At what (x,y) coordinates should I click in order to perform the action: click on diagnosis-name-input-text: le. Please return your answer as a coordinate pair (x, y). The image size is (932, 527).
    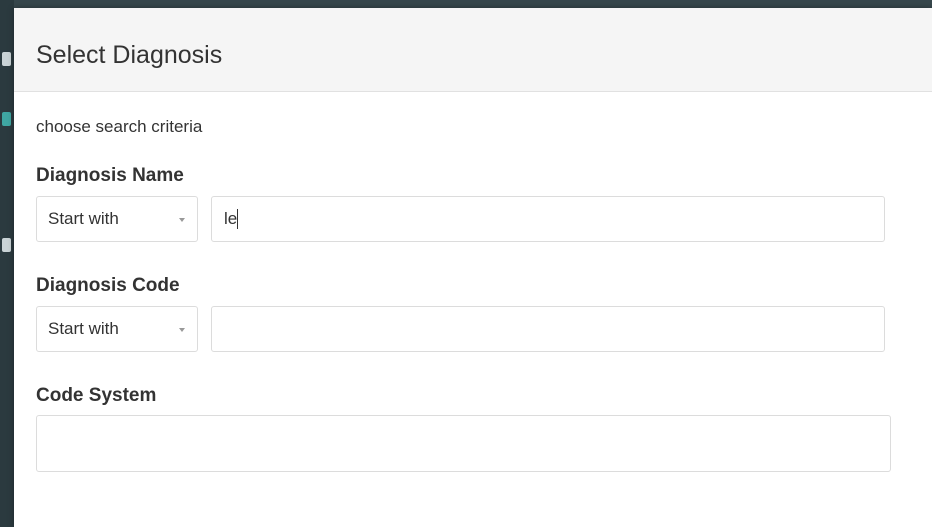
    Looking at the image, I should click on (231, 219).